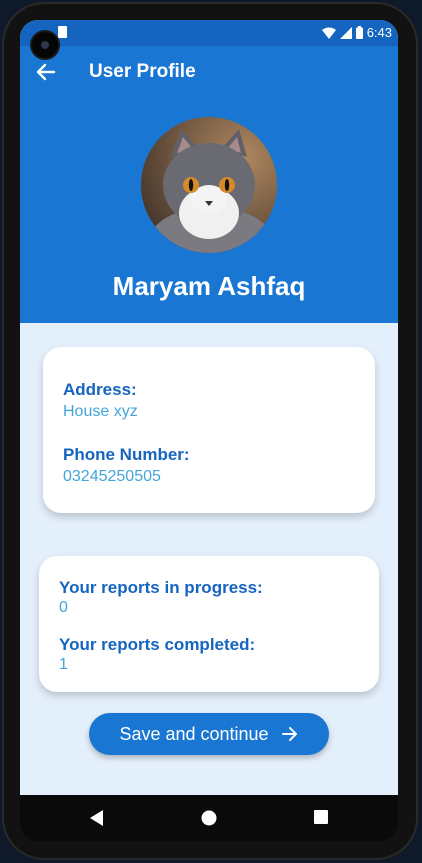 The width and height of the screenshot is (422, 863). Describe the element at coordinates (321, 817) in the screenshot. I see `nav-recents-icon` at that location.